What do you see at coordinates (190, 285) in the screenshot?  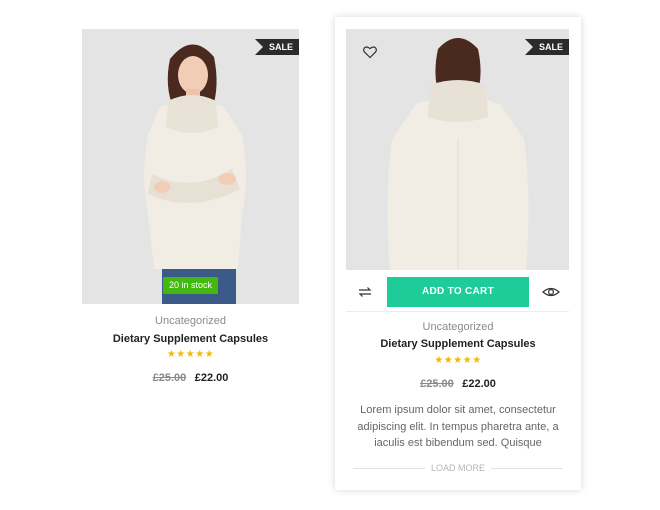 I see `stock-badge: 20 in stock` at bounding box center [190, 285].